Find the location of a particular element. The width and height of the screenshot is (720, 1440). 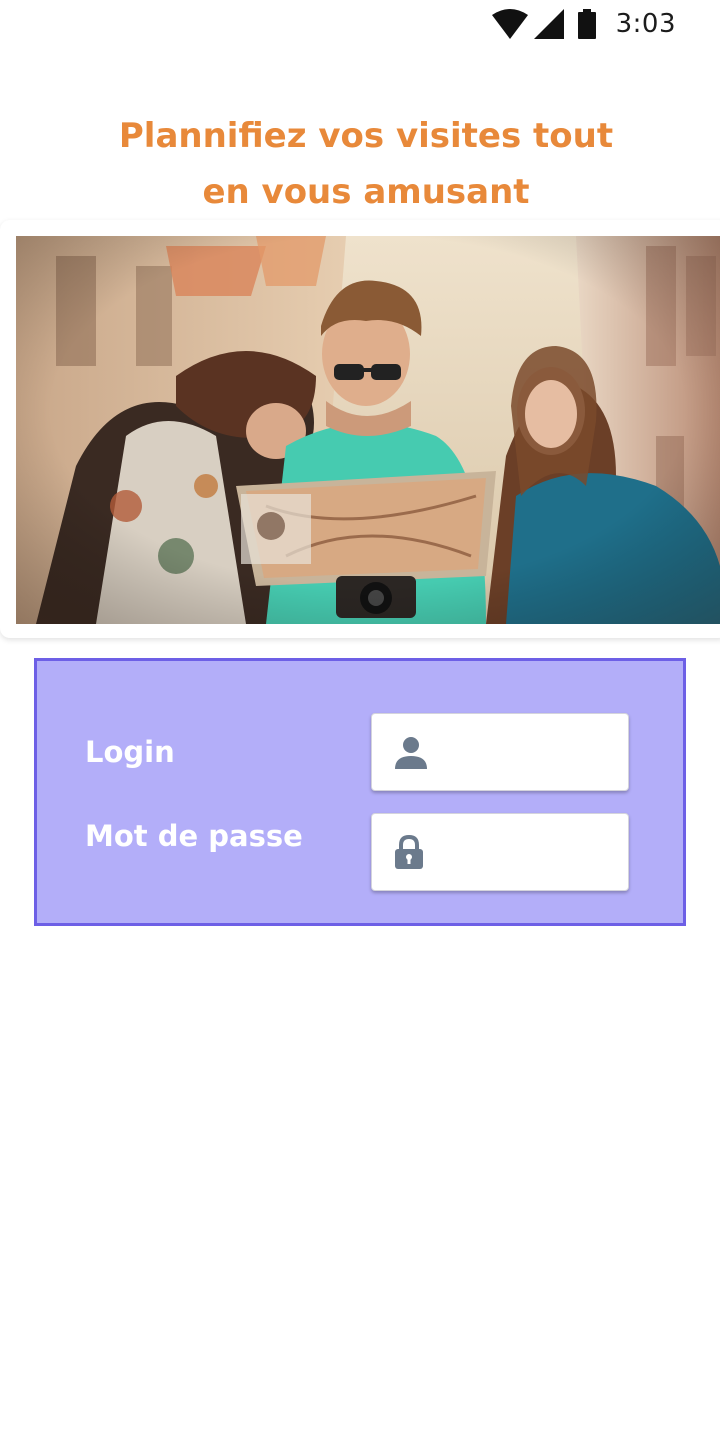

login-input is located at coordinates (577, 752).